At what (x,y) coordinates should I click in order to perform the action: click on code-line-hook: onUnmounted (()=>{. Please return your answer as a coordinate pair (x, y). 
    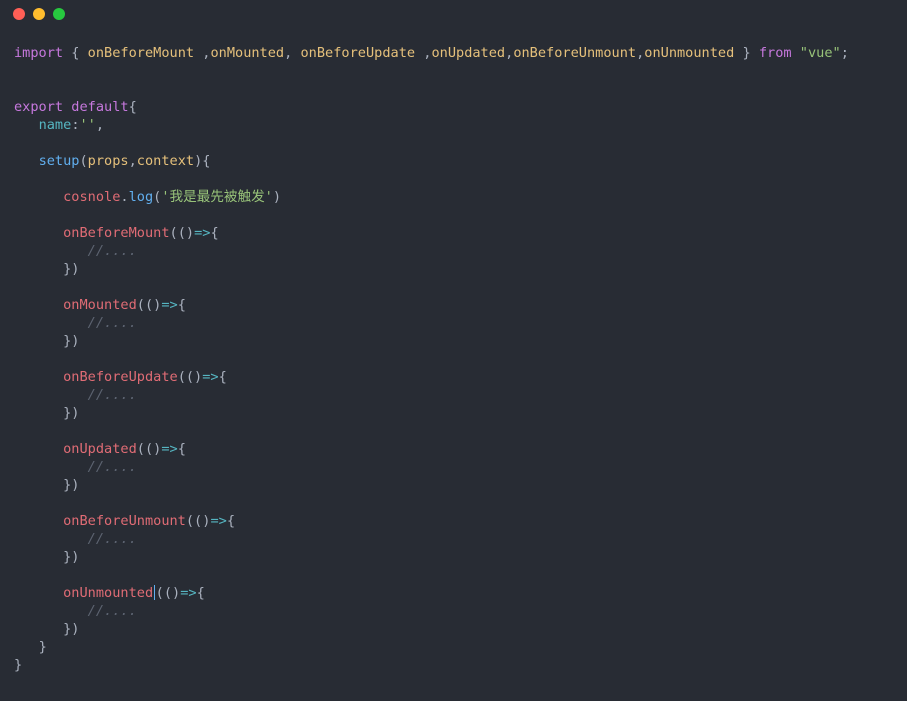
    Looking at the image, I should click on (134, 593).